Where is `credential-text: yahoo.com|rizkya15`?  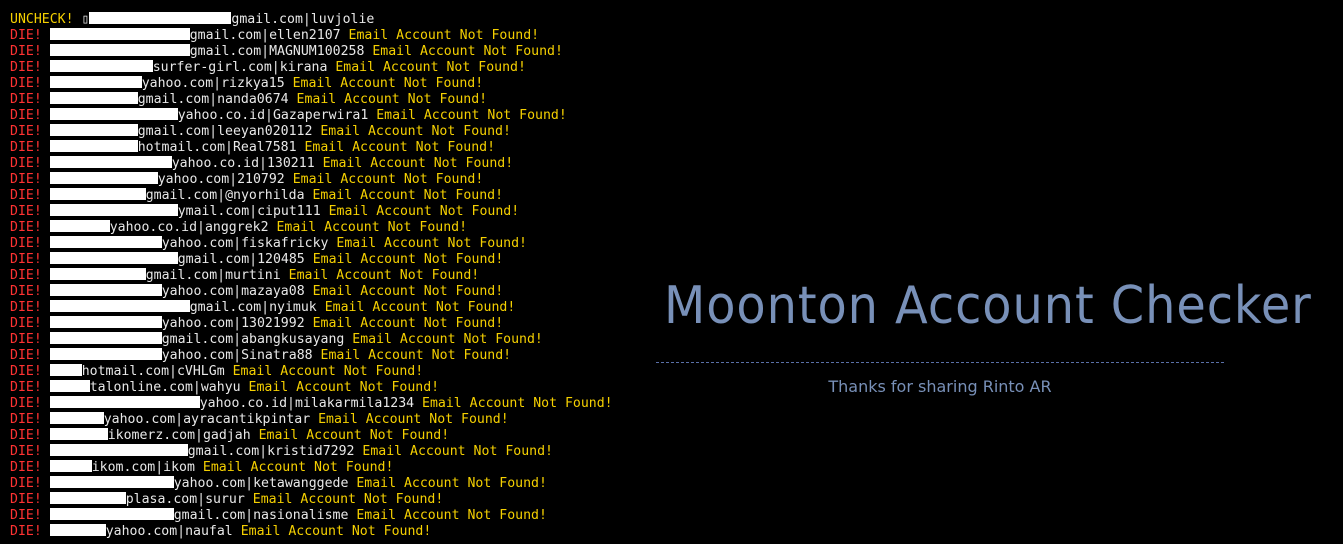 credential-text: yahoo.com|rizkya15 is located at coordinates (213, 83).